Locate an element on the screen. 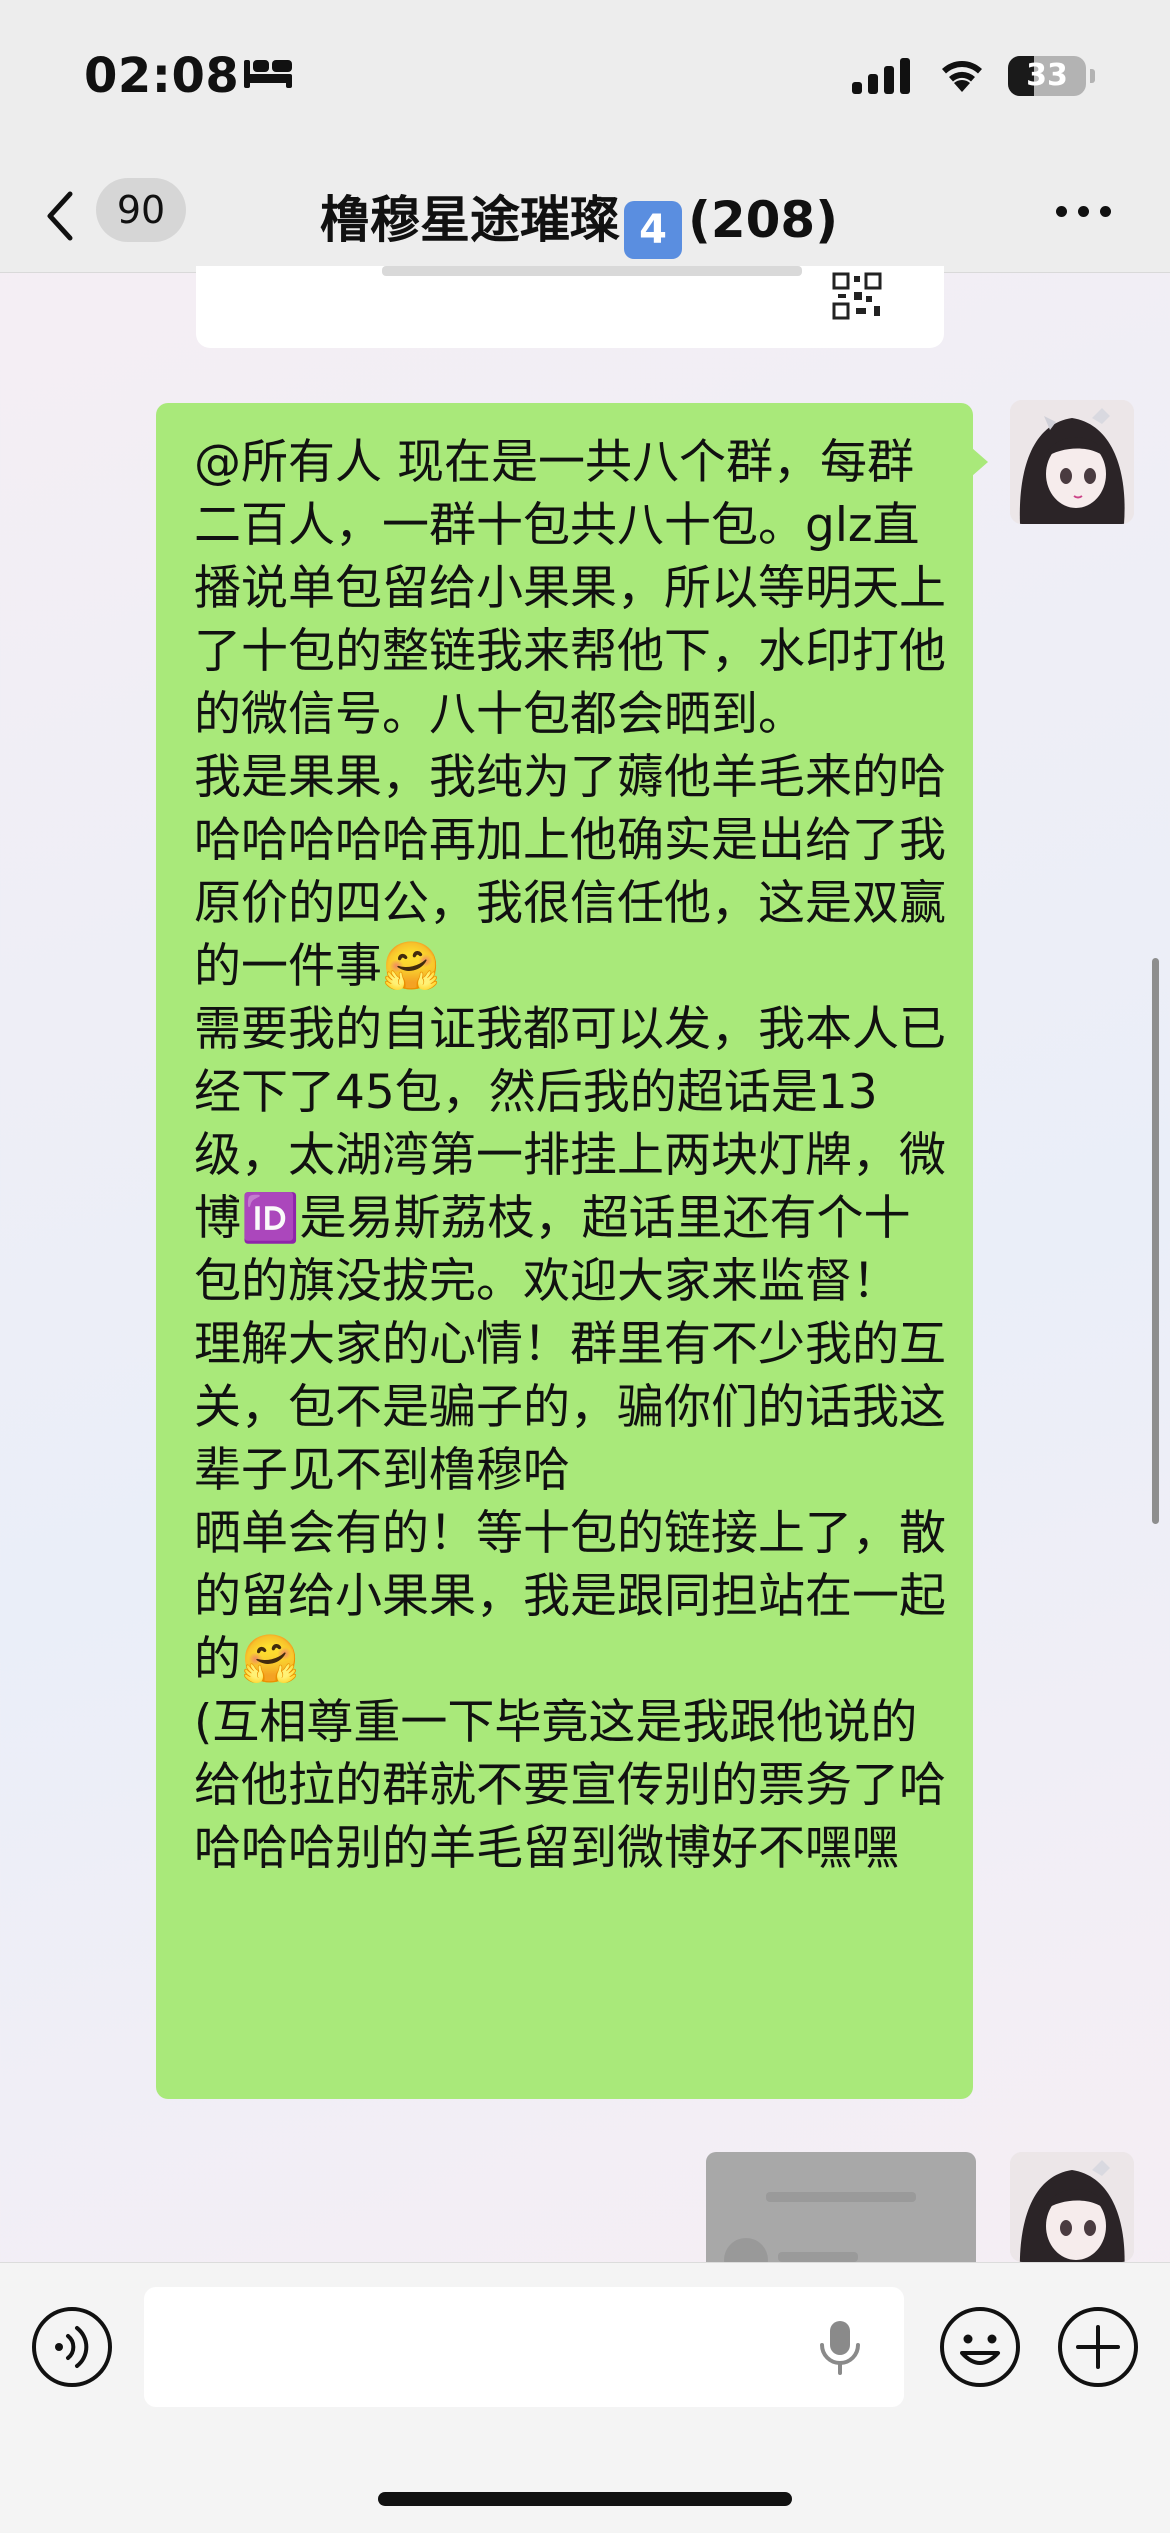 The height and width of the screenshot is (2533, 1170). plus-icon is located at coordinates (1098, 2347).